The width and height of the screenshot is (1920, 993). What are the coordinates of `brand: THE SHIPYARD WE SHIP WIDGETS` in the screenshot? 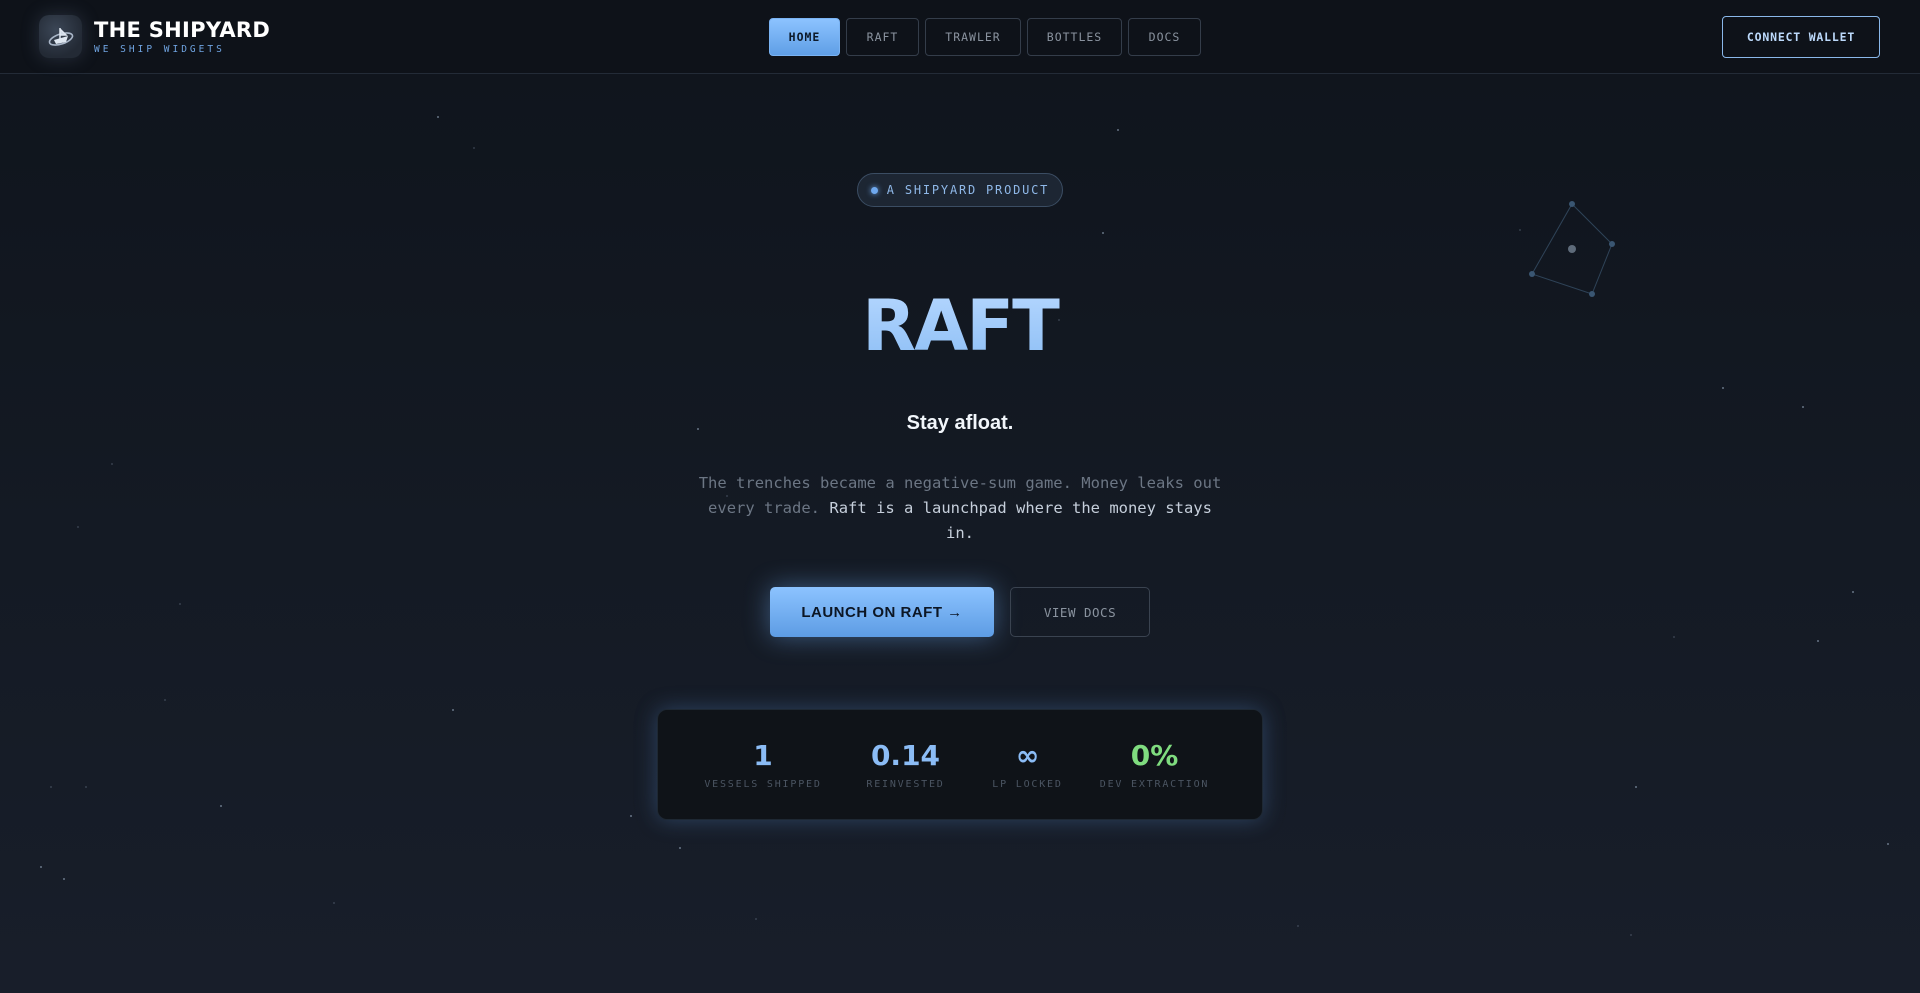 It's located at (154, 36).